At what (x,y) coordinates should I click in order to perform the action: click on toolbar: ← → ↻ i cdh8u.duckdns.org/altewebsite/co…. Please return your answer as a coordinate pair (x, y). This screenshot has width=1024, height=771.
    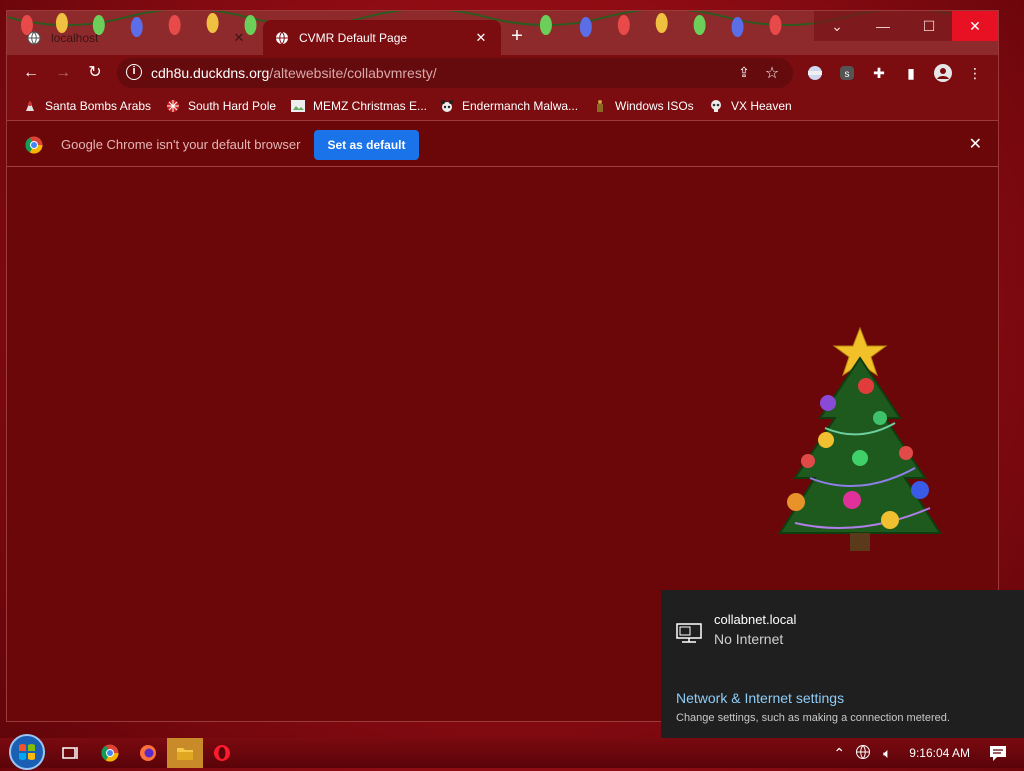
    Looking at the image, I should click on (502, 73).